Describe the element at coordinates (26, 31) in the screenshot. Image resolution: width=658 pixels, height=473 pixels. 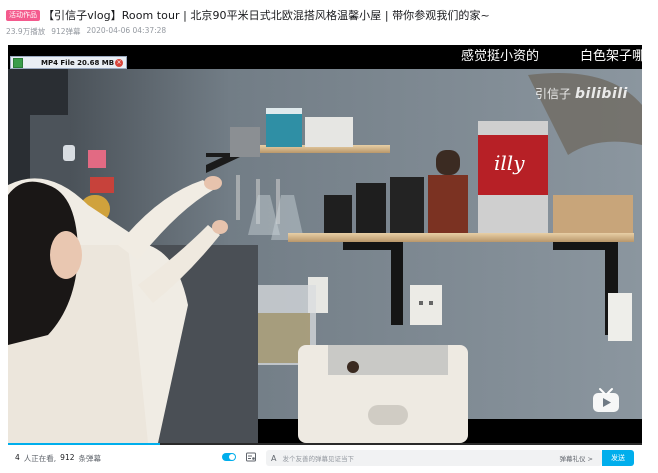
I see `view-count: 23.9万播放` at that location.